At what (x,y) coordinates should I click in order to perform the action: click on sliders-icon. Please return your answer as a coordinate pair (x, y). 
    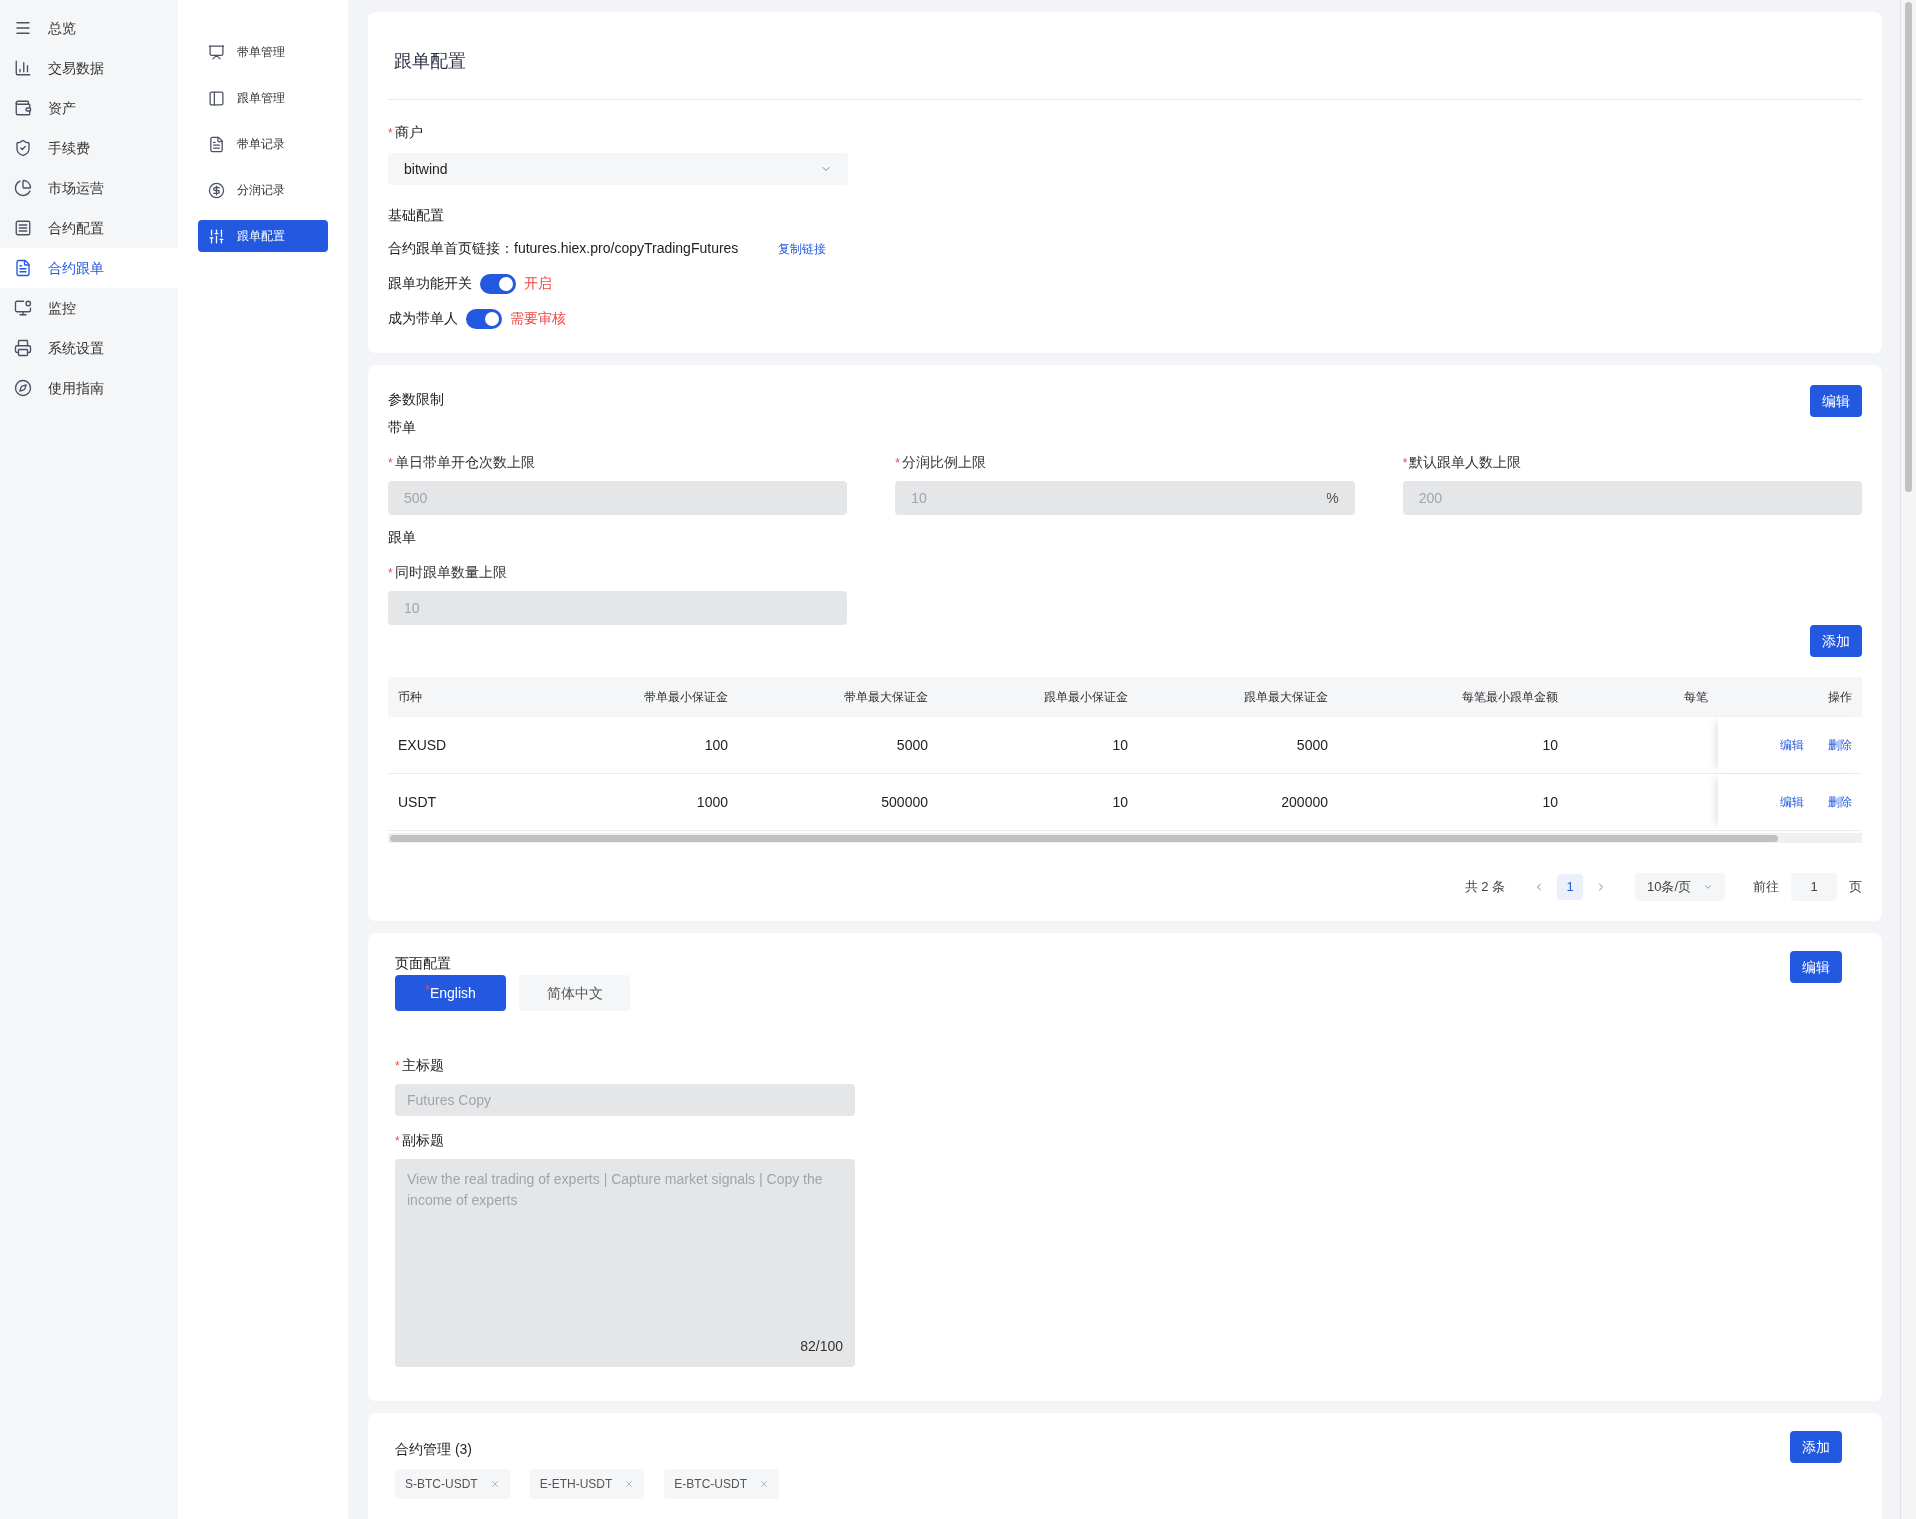
    Looking at the image, I should click on (216, 236).